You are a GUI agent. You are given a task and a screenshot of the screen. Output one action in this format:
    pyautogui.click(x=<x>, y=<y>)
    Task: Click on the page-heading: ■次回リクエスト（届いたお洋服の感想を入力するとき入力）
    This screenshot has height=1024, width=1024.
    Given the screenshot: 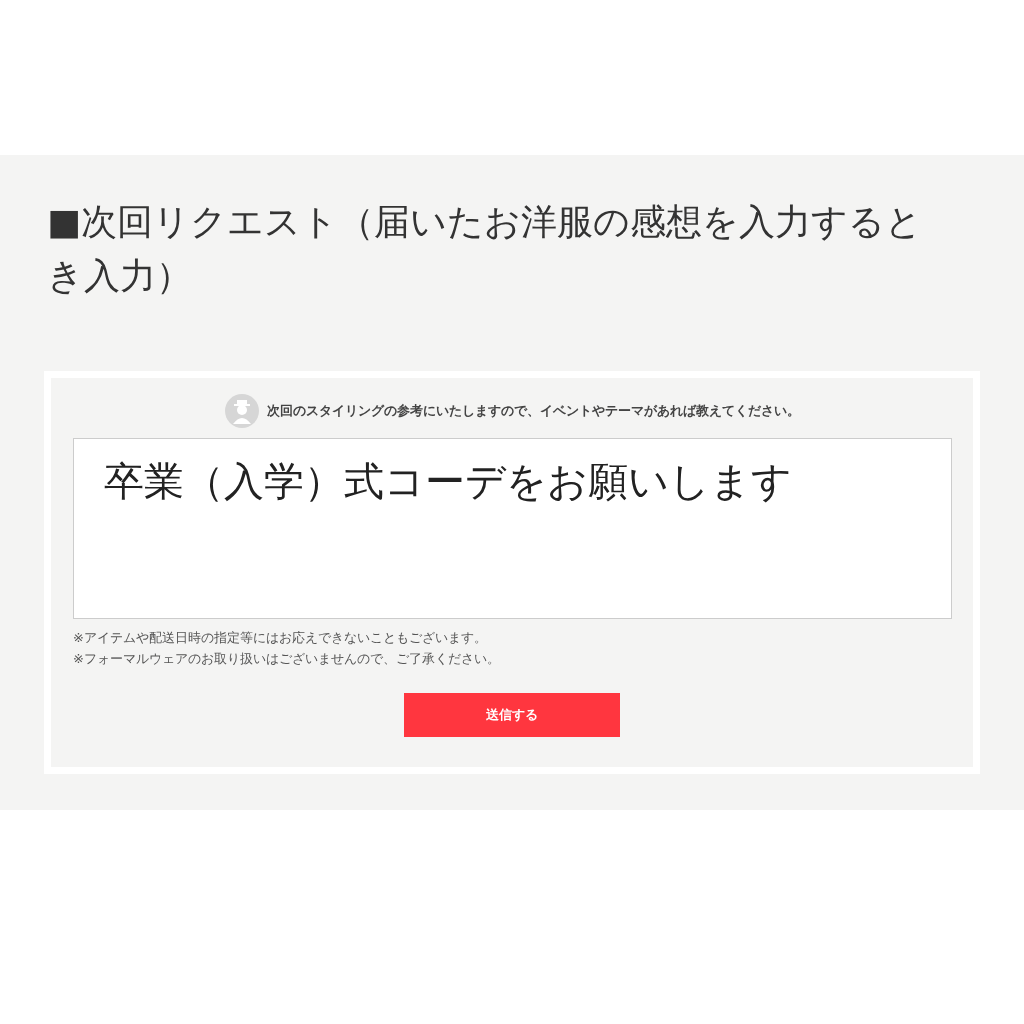 What is the action you would take?
    pyautogui.click(x=485, y=249)
    